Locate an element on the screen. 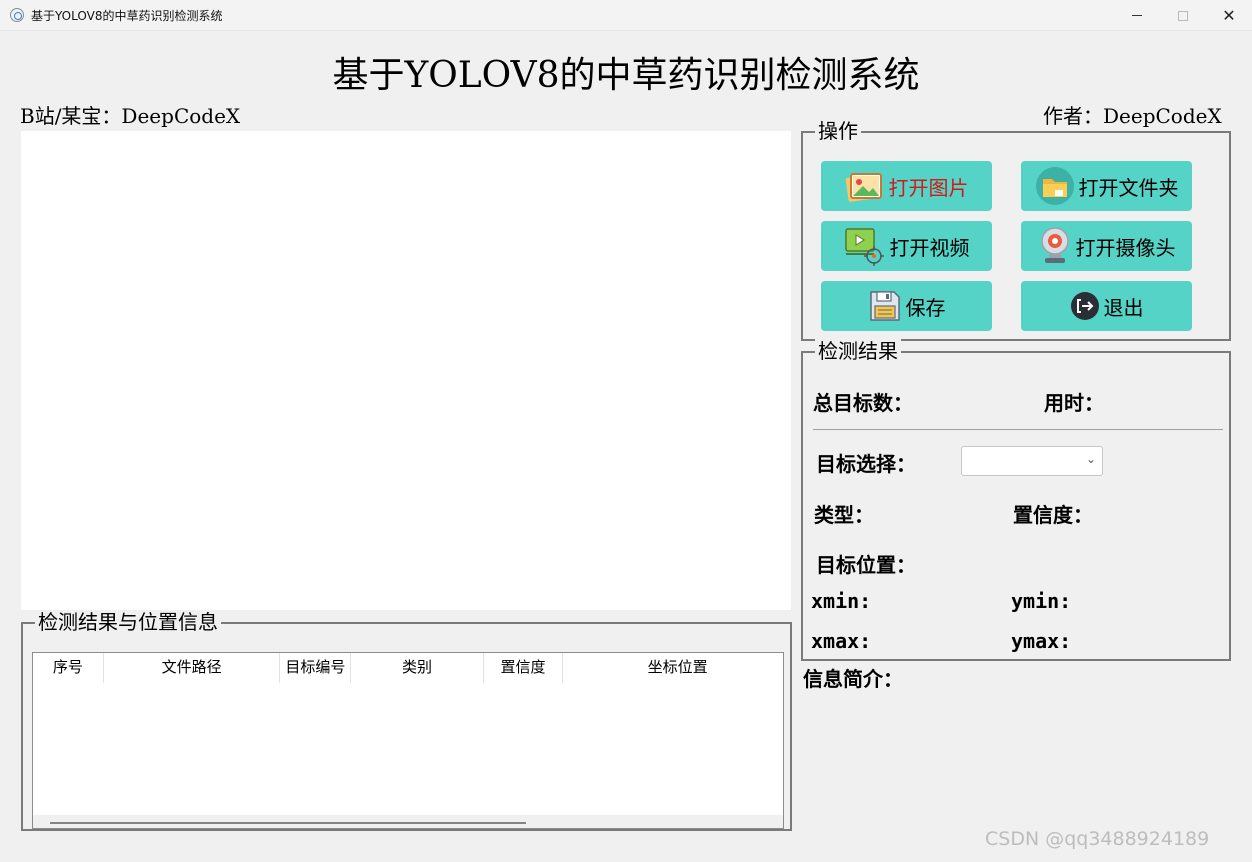 The height and width of the screenshot is (862, 1252). ymin-label: ymin: is located at coordinates (1041, 601).